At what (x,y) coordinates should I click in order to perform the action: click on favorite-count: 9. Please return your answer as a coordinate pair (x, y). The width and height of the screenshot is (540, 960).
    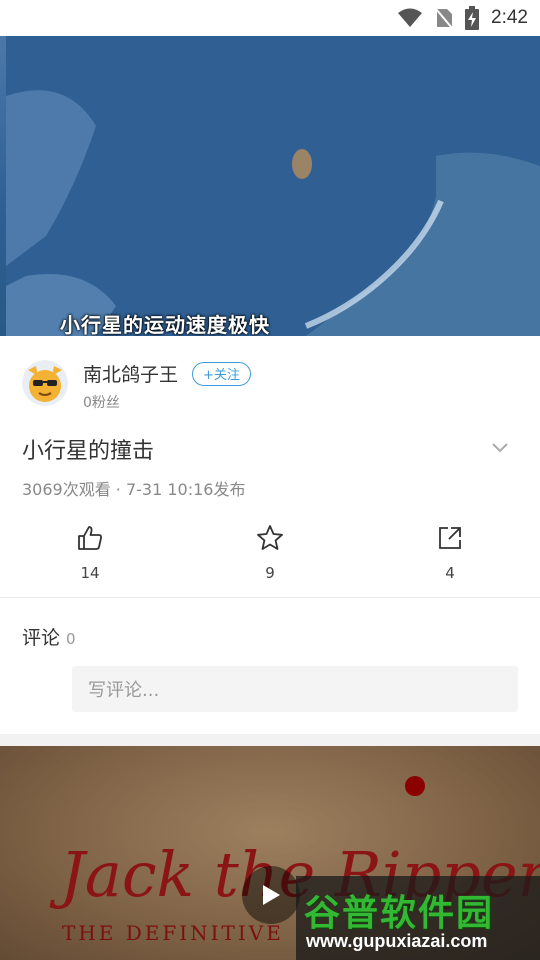
    Looking at the image, I should click on (270, 573).